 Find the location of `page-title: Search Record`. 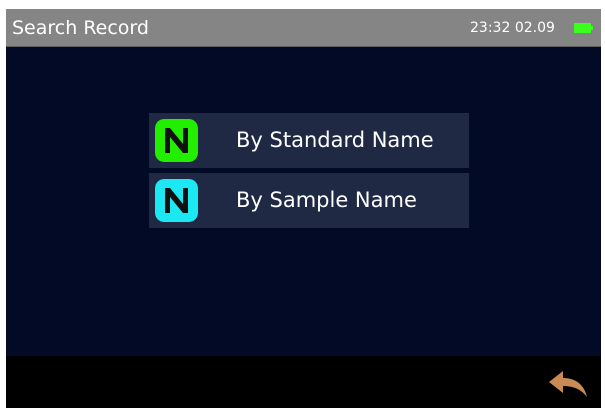

page-title: Search Record is located at coordinates (80, 28).